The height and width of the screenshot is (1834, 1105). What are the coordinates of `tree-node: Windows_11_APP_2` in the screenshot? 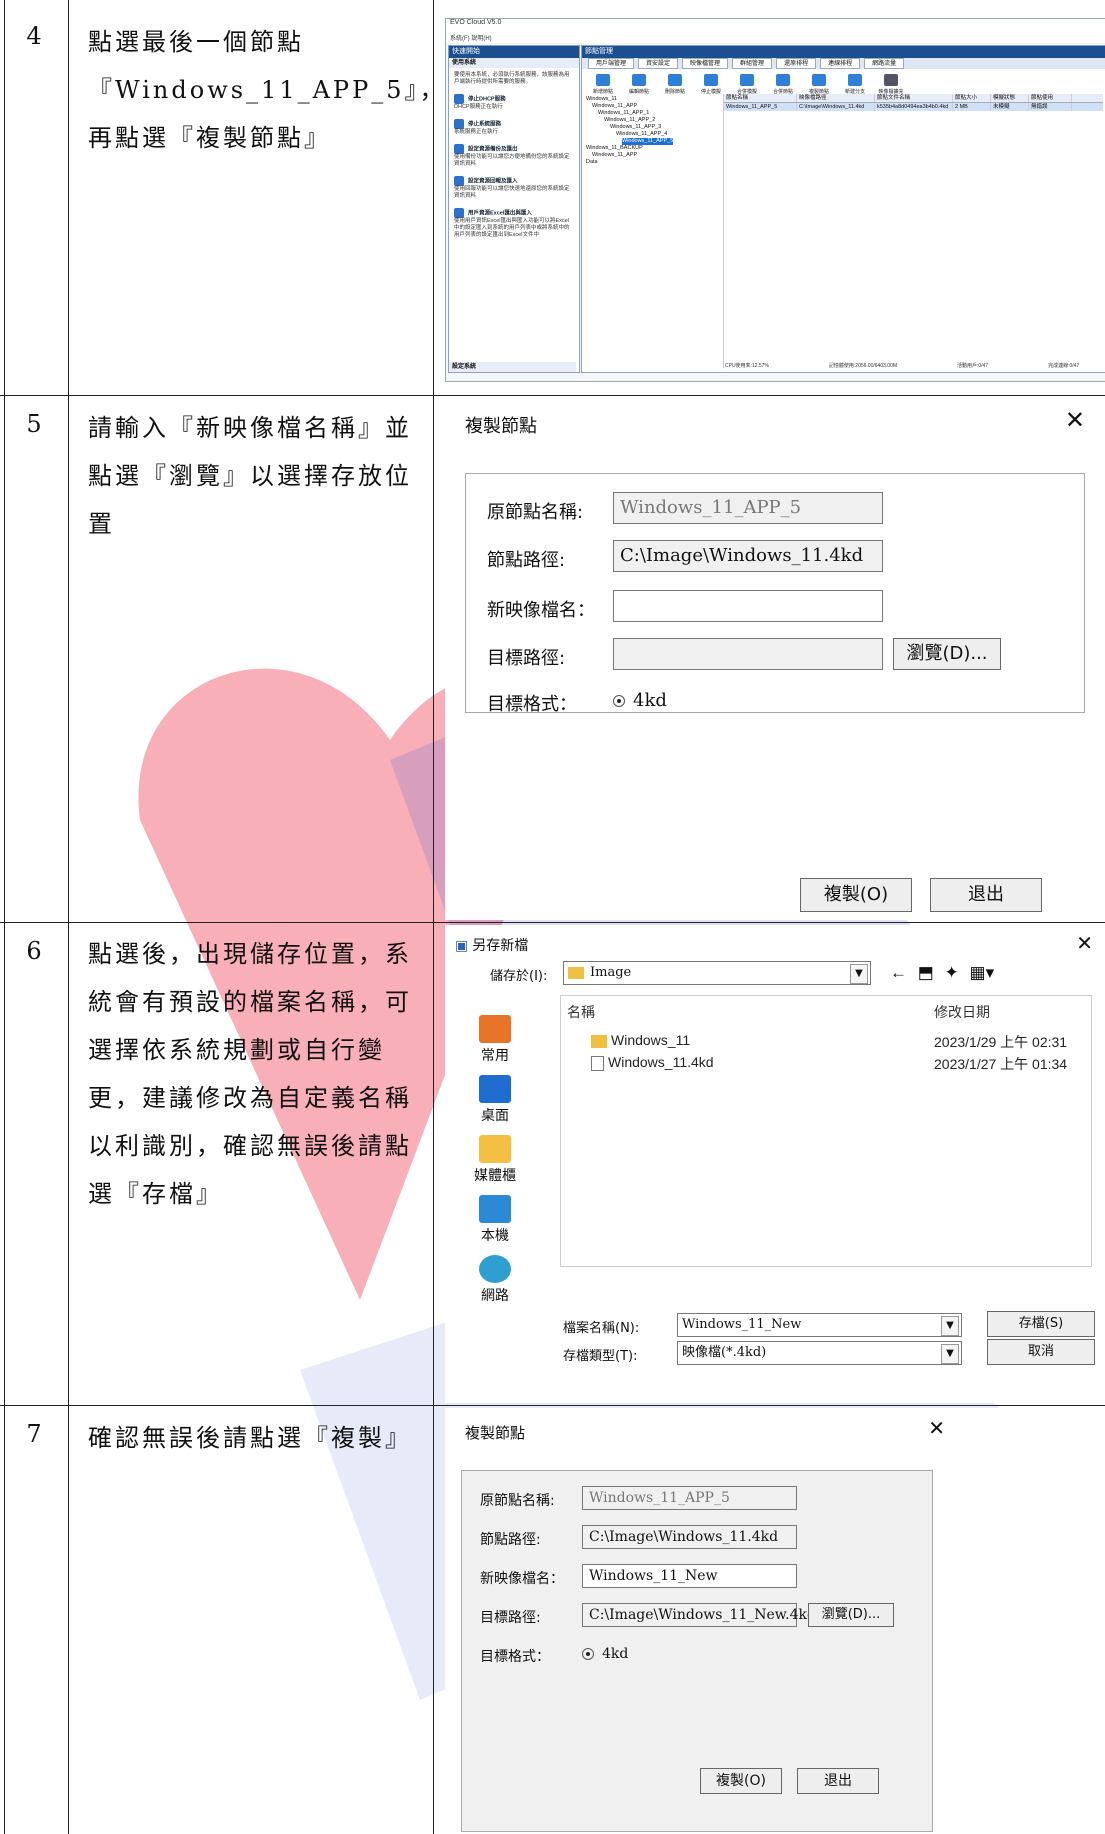 It's located at (653, 120).